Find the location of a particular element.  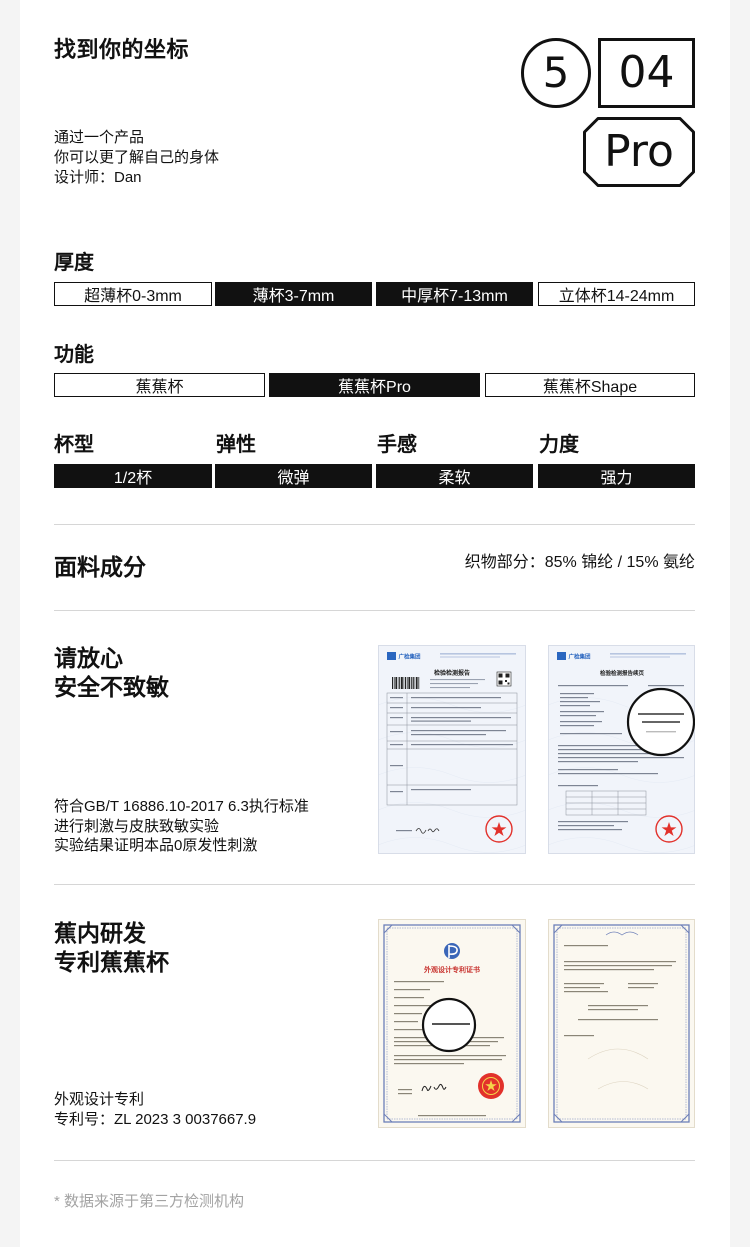

fabric-label: 面料成分 is located at coordinates (100, 567).